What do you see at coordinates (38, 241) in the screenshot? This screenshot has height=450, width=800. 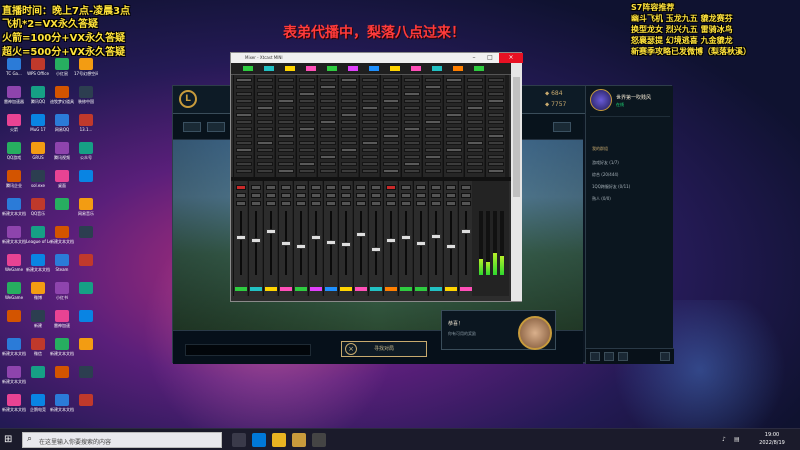 I see `desktop-icon: League of Legends` at bounding box center [38, 241].